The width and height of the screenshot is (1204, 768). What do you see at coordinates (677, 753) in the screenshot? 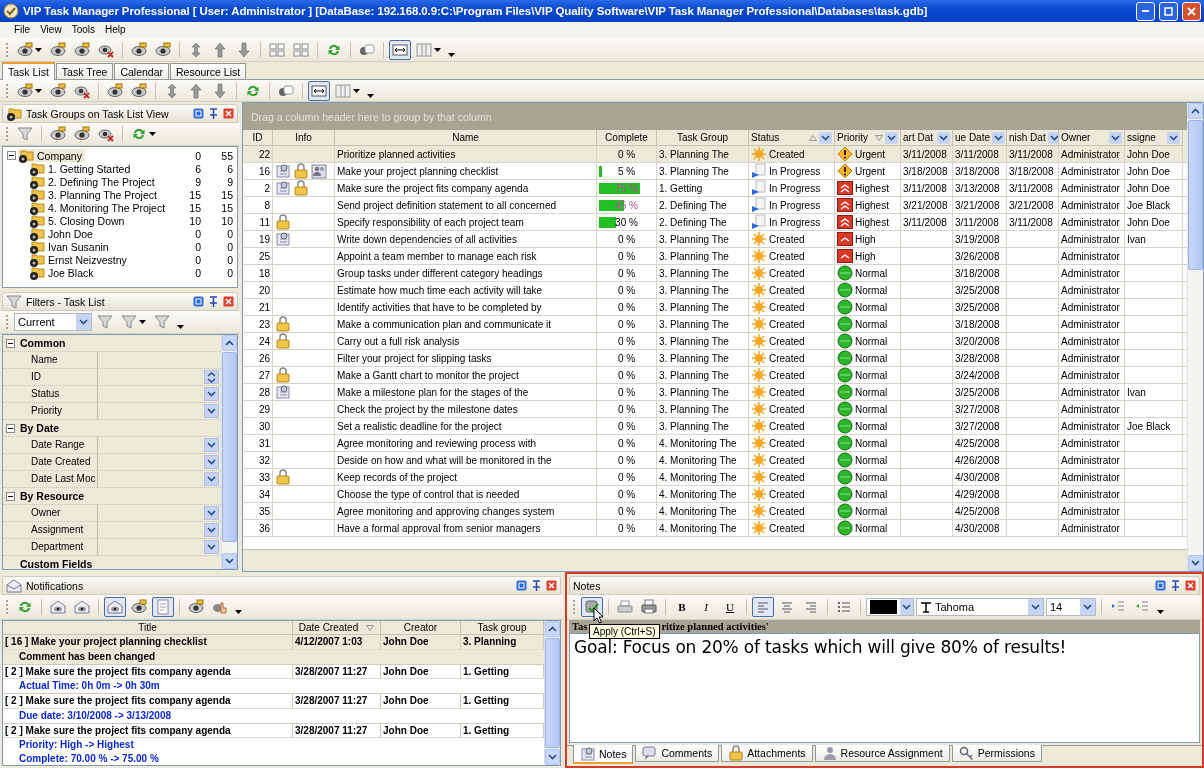
I see `tab: Comments` at bounding box center [677, 753].